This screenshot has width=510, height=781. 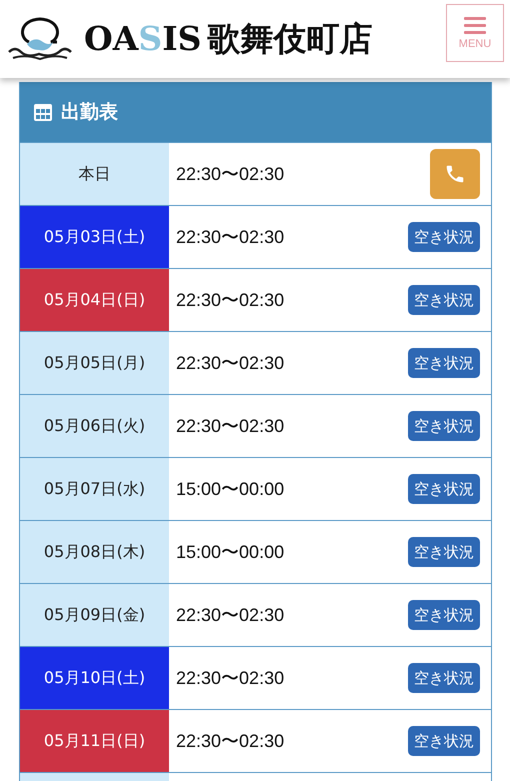 I want to click on phone-icon, so click(x=455, y=174).